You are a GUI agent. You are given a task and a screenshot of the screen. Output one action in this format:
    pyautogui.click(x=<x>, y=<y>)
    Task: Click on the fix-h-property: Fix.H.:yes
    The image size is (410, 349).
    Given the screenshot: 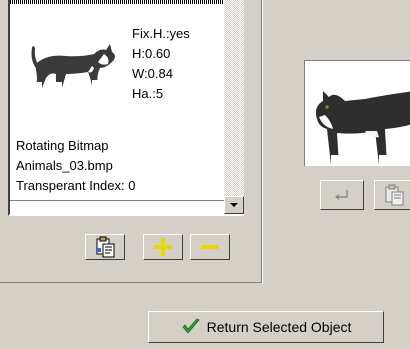 What is the action you would take?
    pyautogui.click(x=161, y=33)
    